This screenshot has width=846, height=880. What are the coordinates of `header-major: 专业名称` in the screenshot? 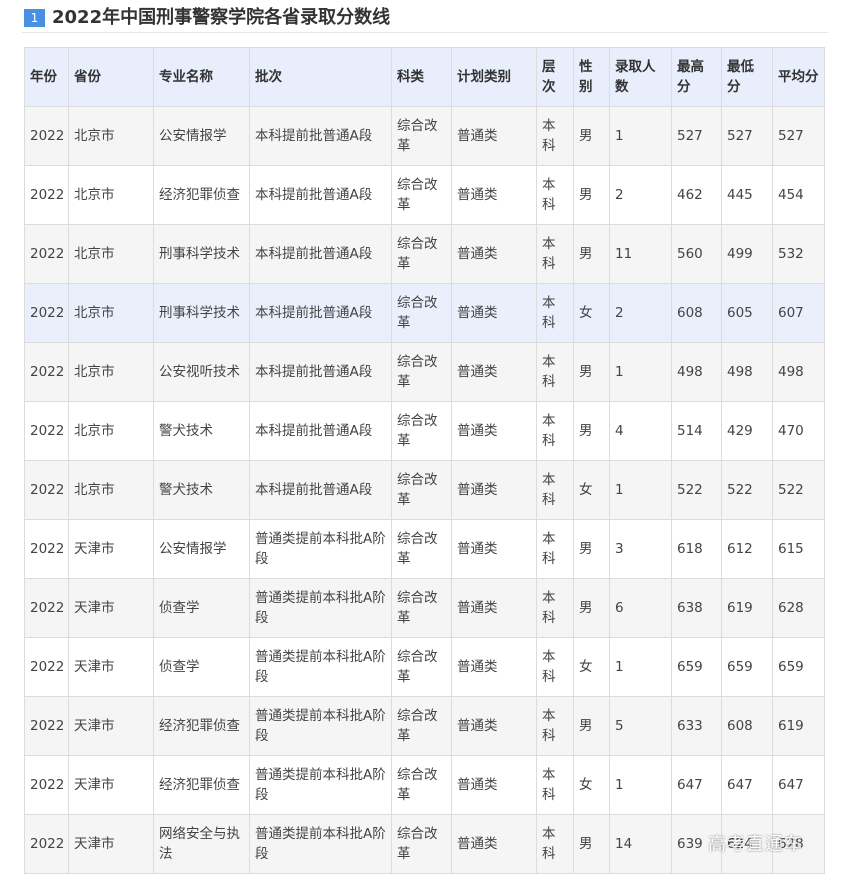 It's located at (201, 77).